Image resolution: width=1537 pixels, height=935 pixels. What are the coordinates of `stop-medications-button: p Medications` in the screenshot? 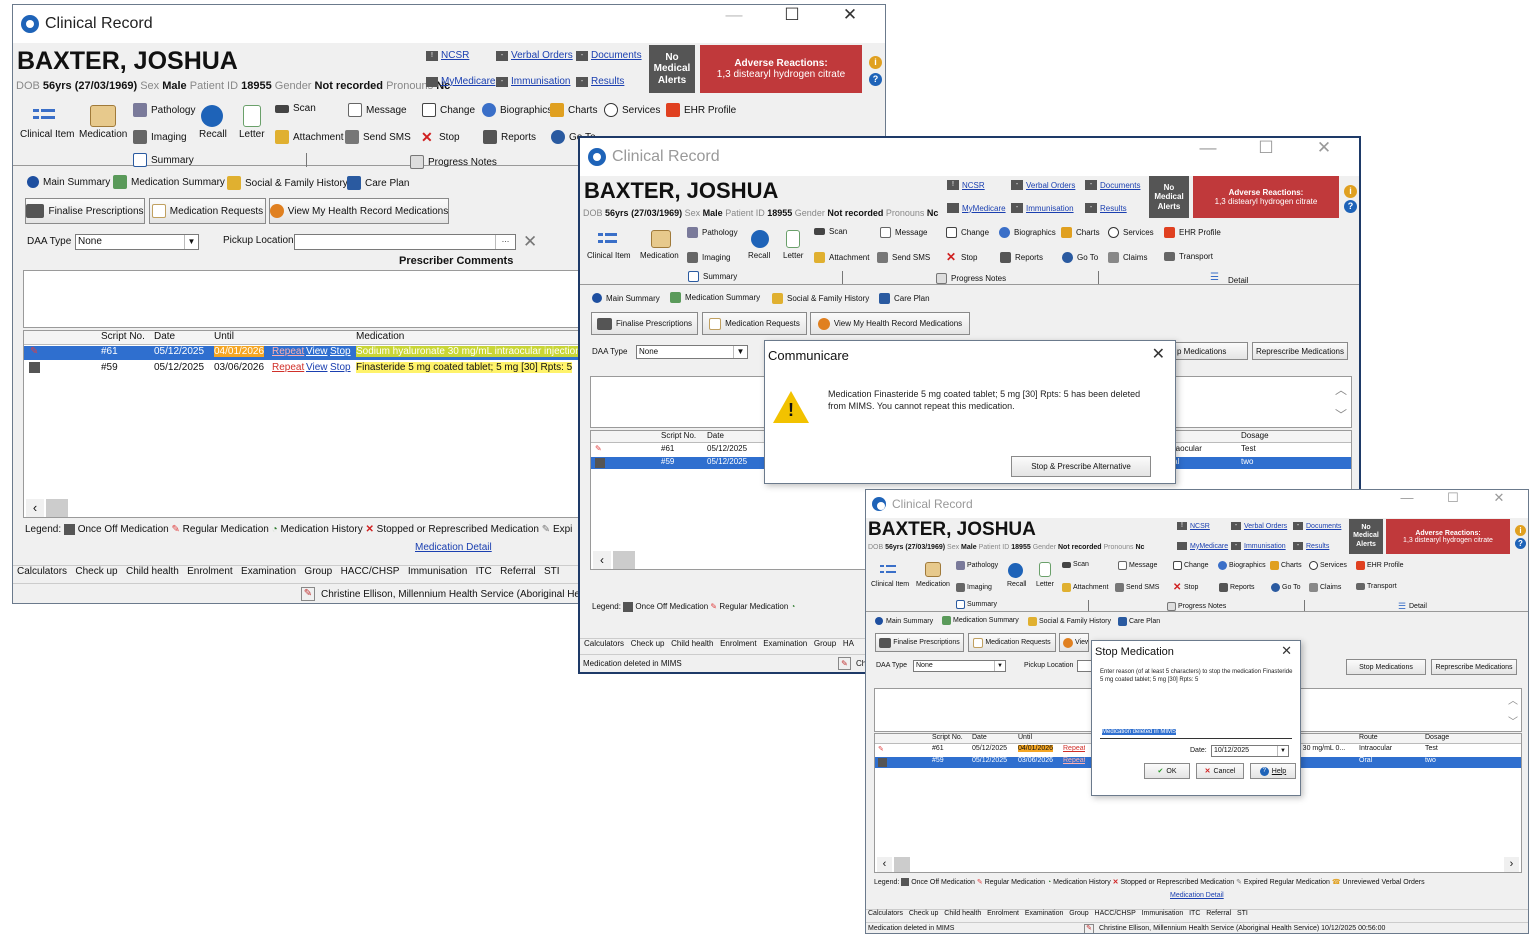 It's located at (1208, 351).